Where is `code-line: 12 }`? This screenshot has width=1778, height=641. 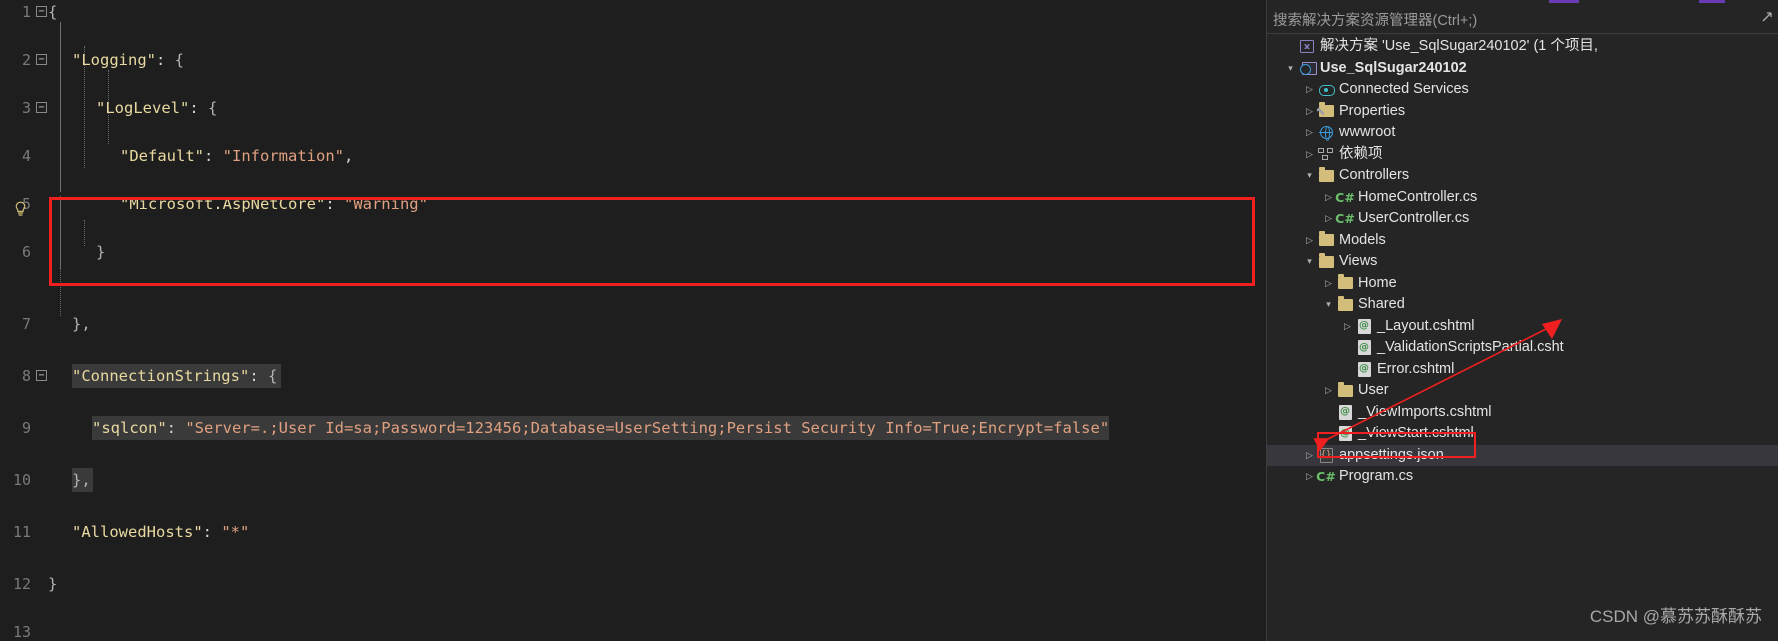
code-line: 12 } is located at coordinates (633, 584).